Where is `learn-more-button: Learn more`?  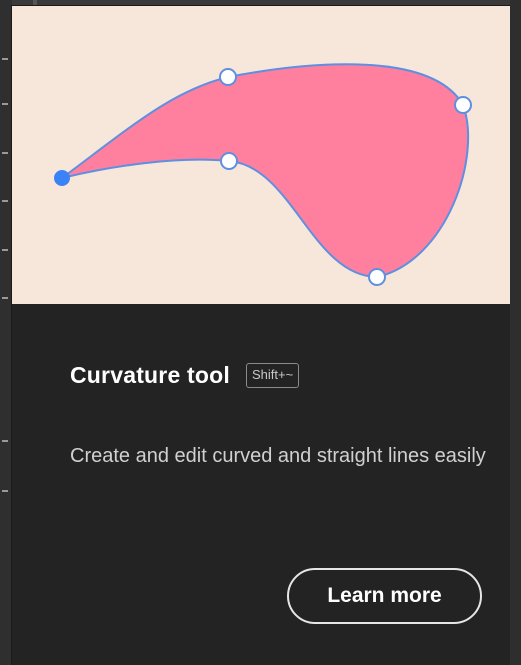
learn-more-button: Learn more is located at coordinates (384, 596).